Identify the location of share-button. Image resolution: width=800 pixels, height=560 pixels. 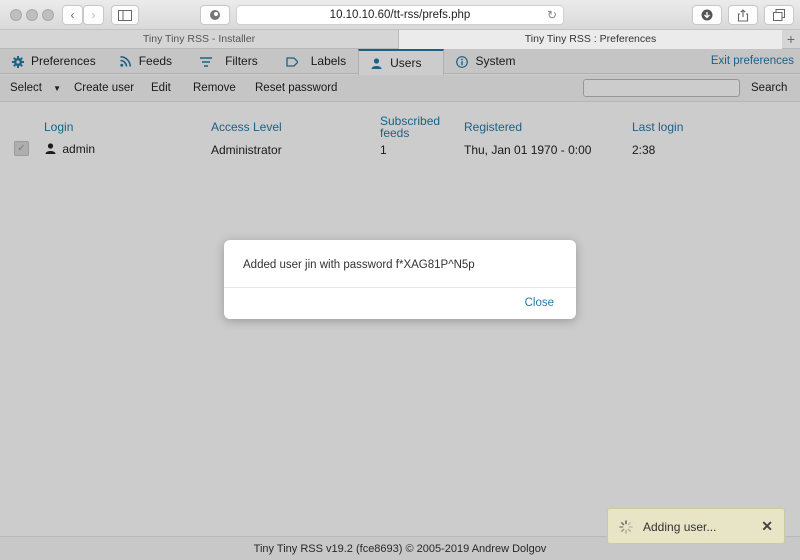
(743, 15).